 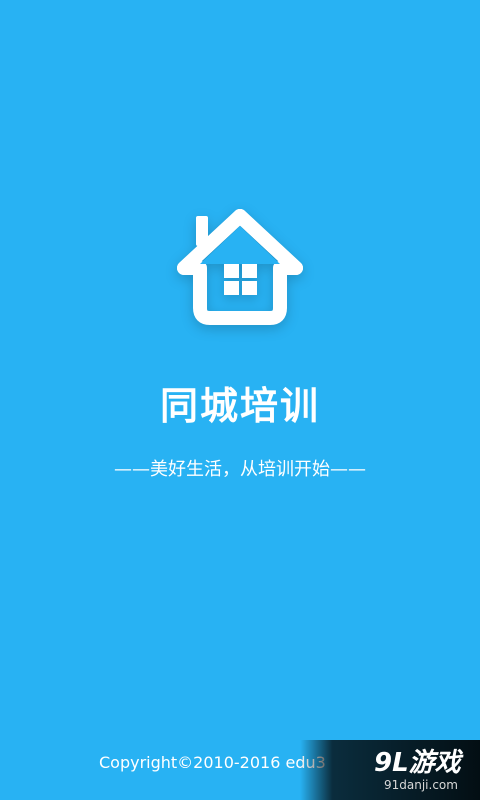 I want to click on app-title: 同城培训, so click(x=239, y=406).